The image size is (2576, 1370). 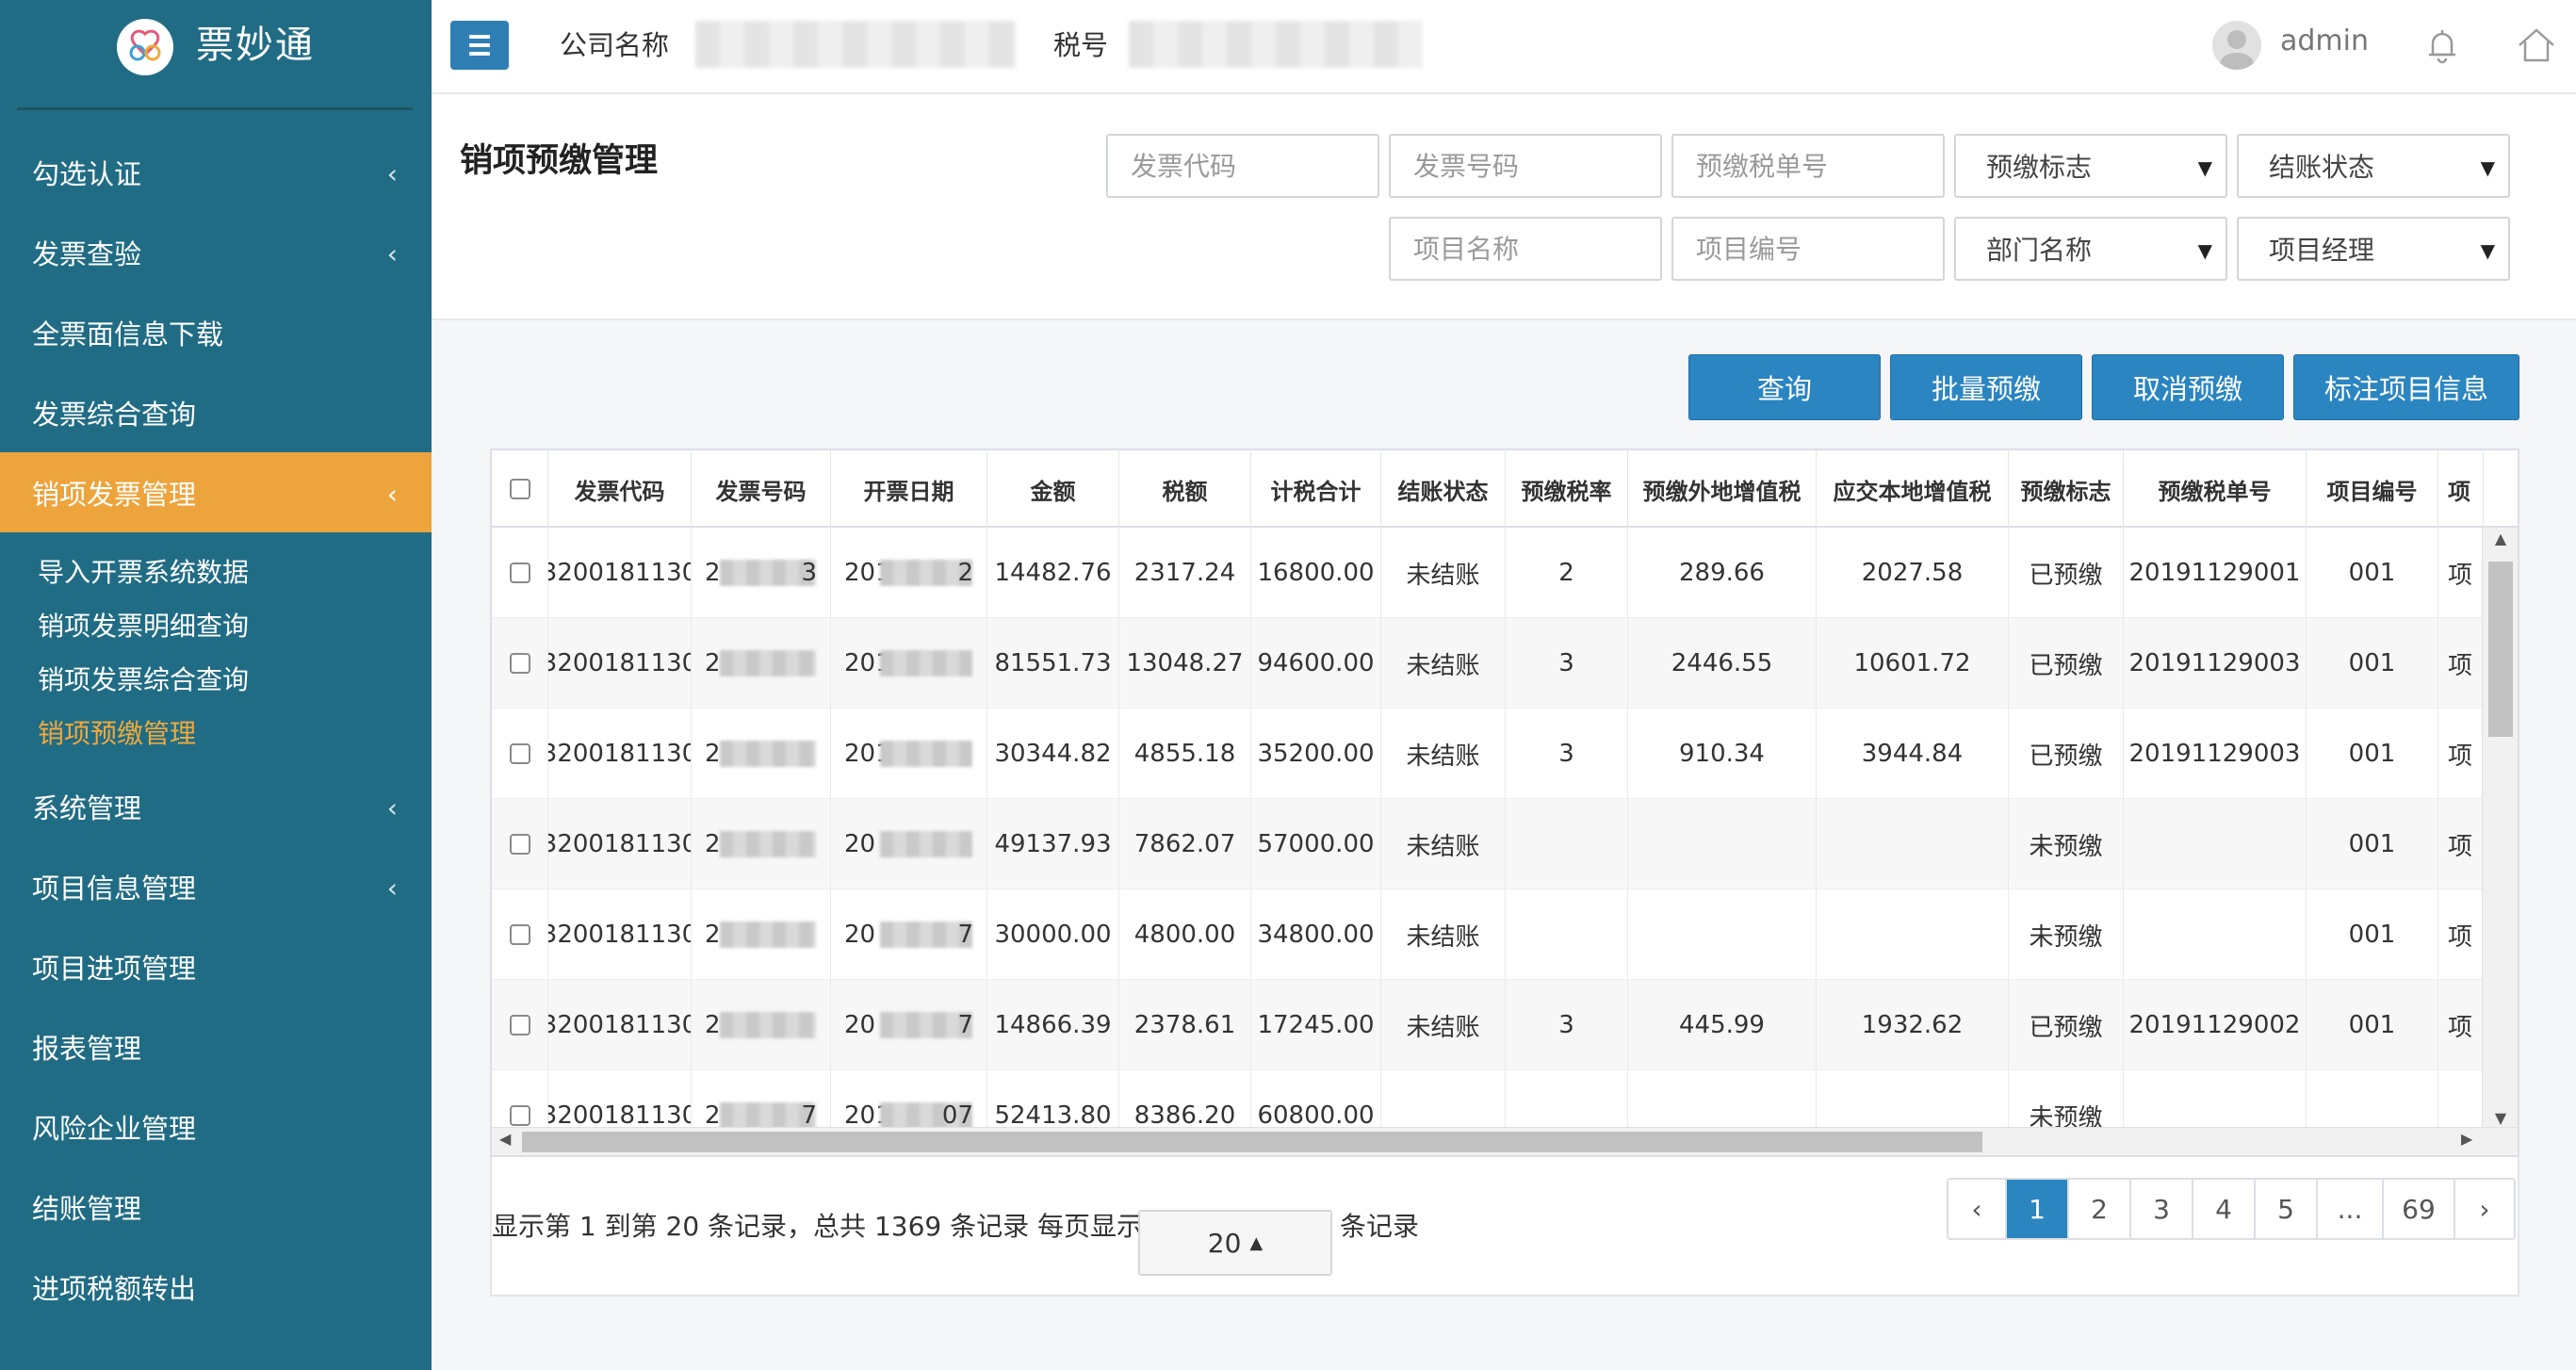 I want to click on sidebar-item-tax-transfer: 进项税额转出, so click(x=216, y=1287).